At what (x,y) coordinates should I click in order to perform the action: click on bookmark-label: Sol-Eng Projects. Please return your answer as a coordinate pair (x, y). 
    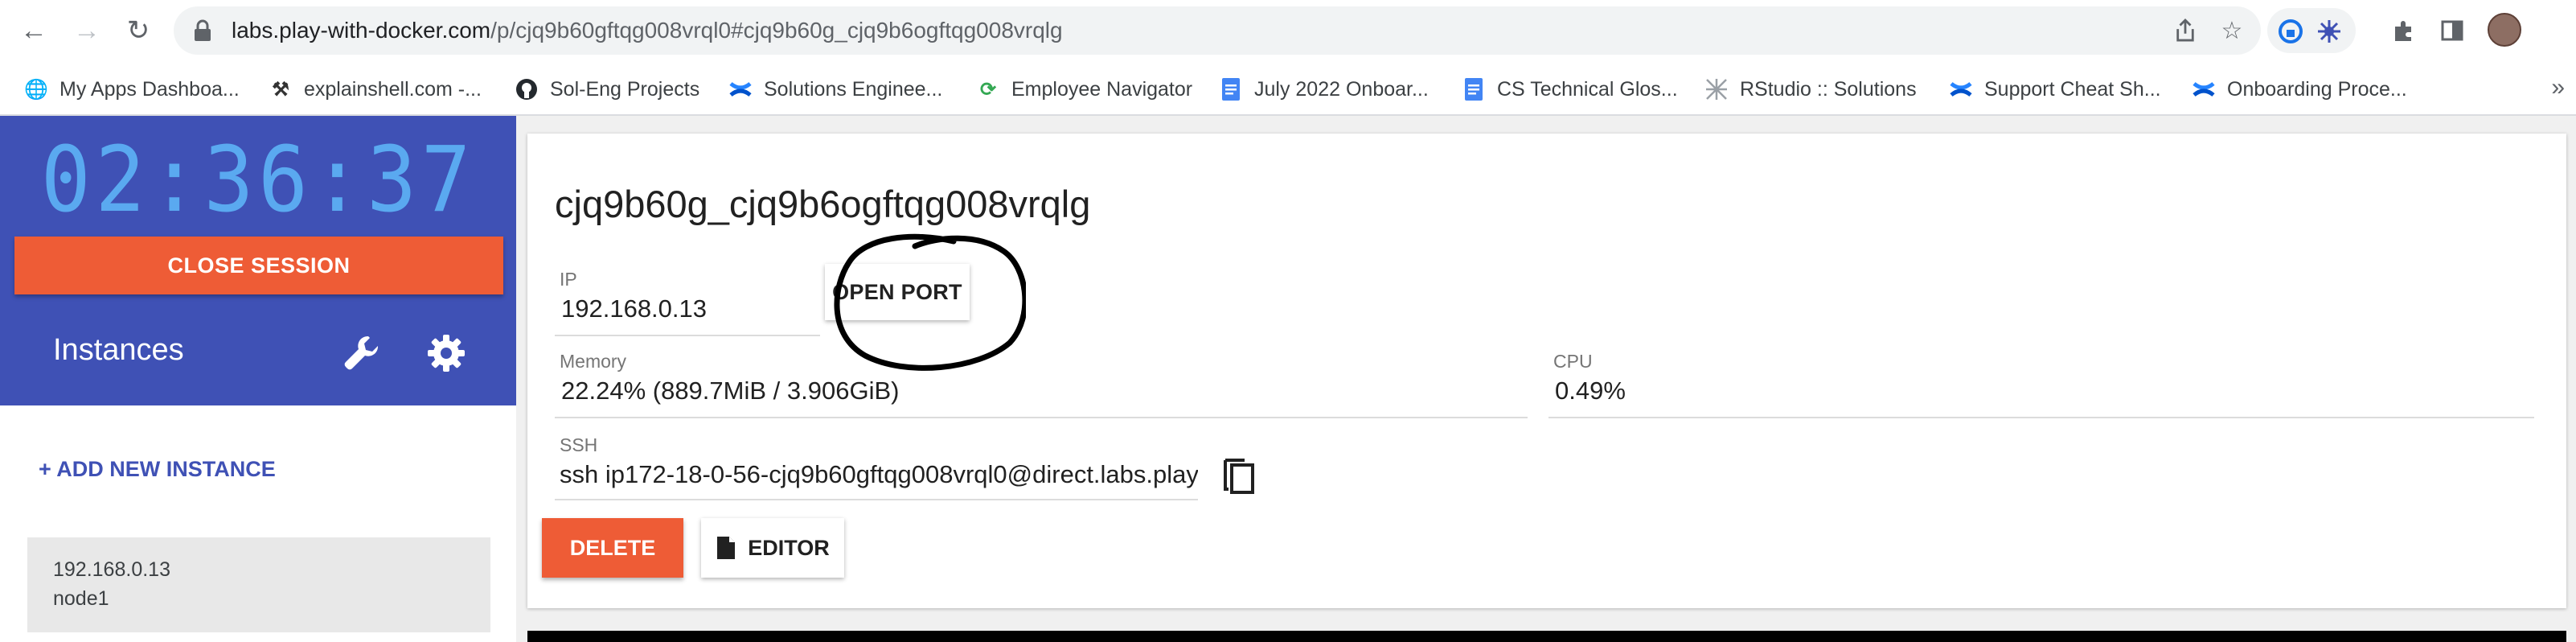
    Looking at the image, I should click on (625, 89).